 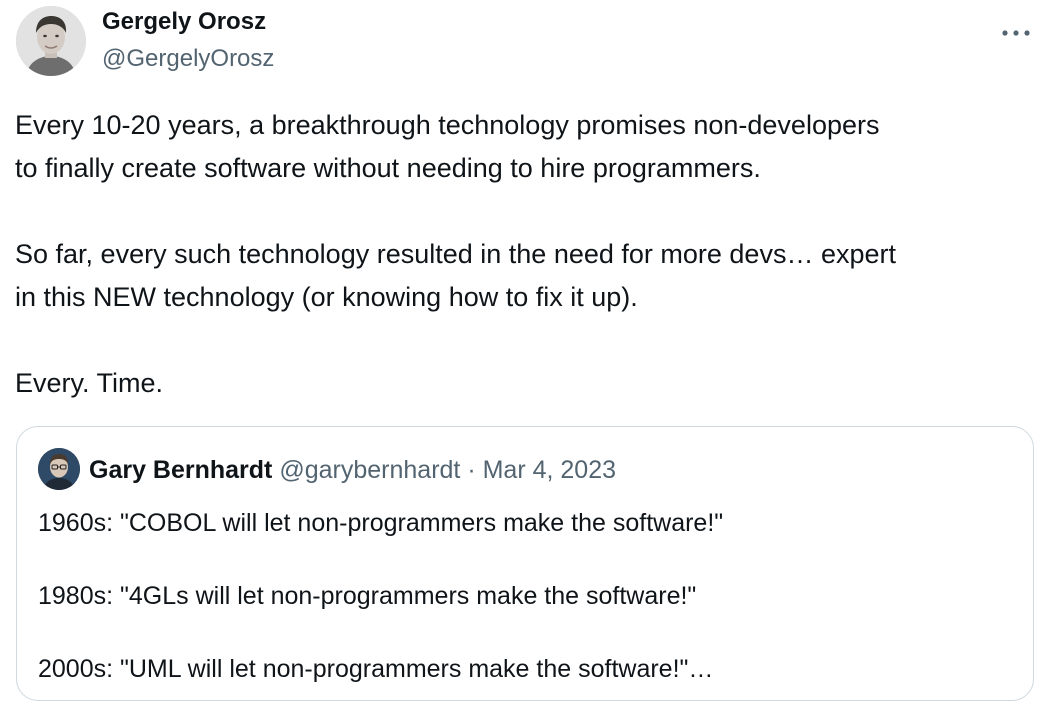 I want to click on quoted-author-avatar, so click(x=59, y=469).